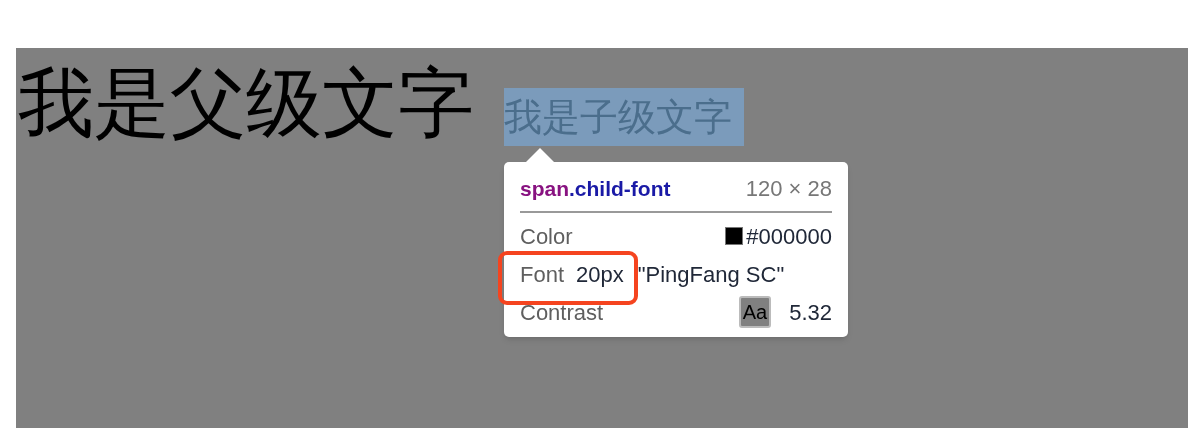 This screenshot has height=428, width=1188. What do you see at coordinates (546, 236) in the screenshot?
I see `property-label: Color` at bounding box center [546, 236].